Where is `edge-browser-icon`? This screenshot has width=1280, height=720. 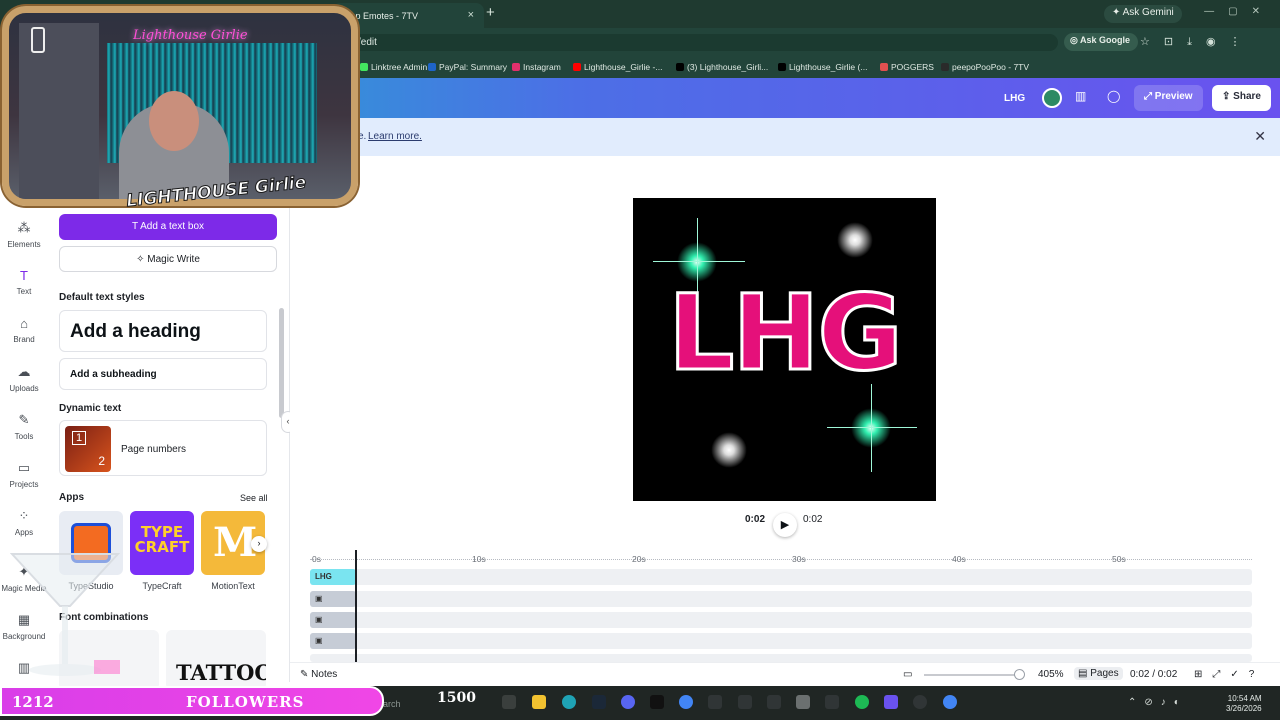 edge-browser-icon is located at coordinates (569, 702).